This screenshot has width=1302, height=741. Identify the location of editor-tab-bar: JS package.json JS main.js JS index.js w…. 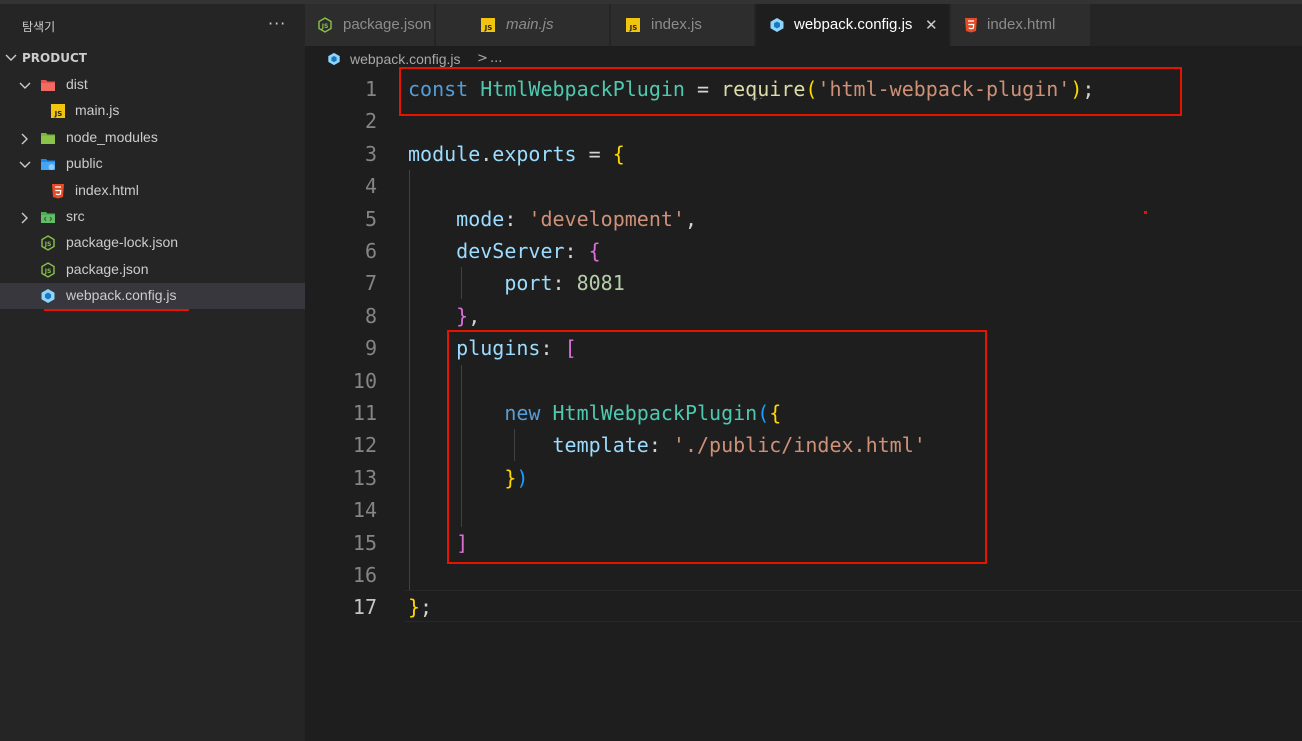
(803, 23).